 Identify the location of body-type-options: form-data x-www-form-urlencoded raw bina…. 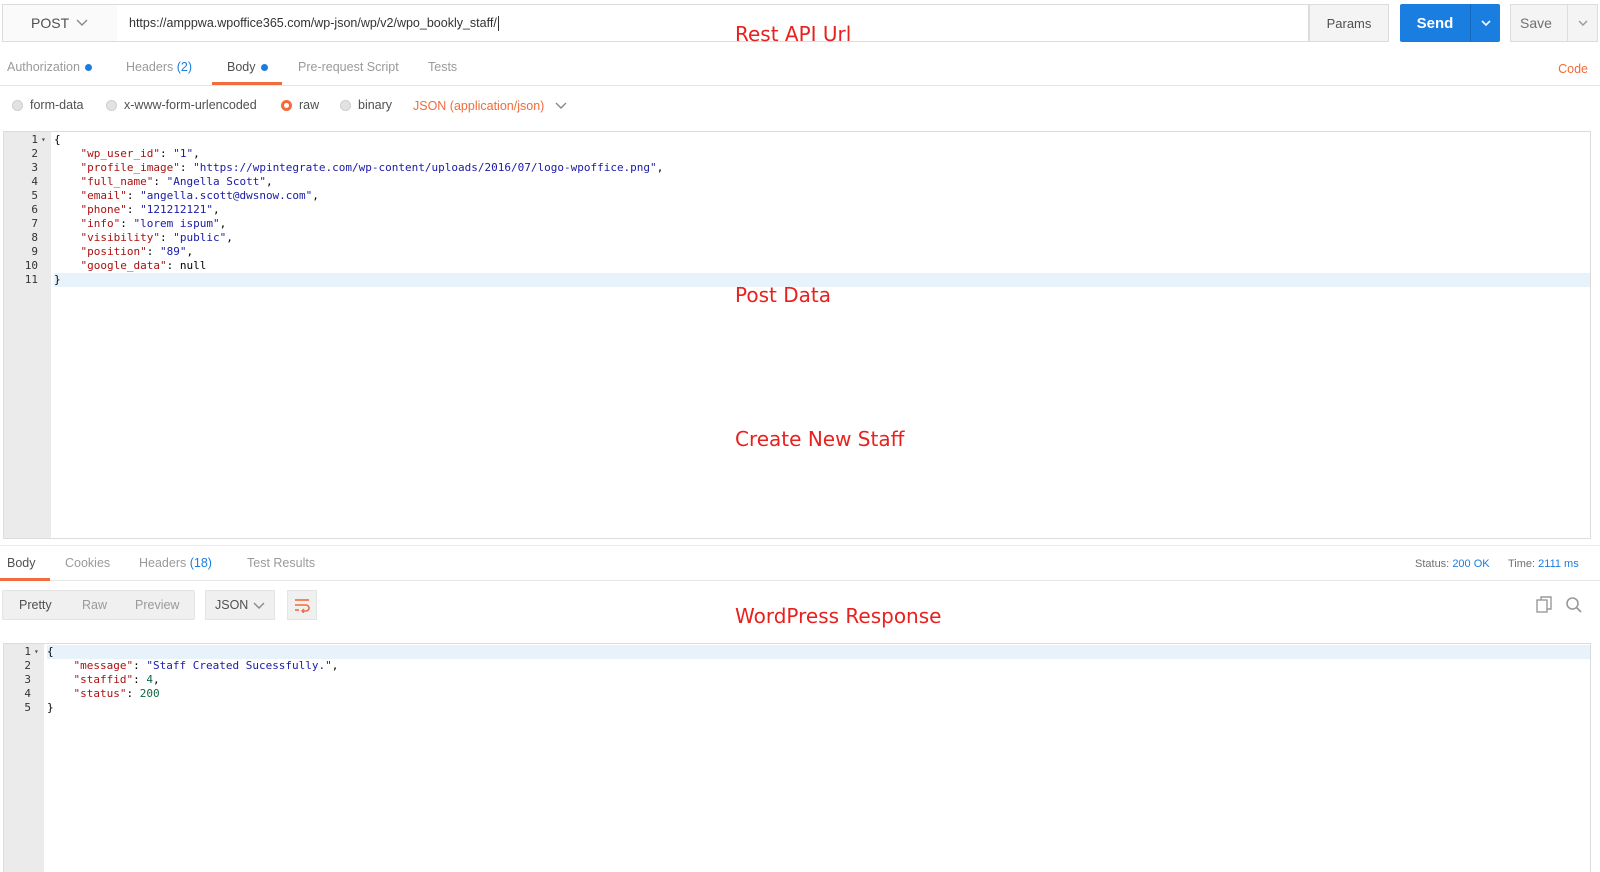
(800, 107).